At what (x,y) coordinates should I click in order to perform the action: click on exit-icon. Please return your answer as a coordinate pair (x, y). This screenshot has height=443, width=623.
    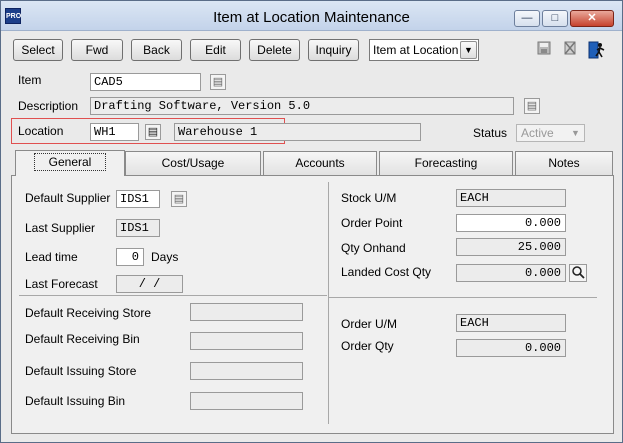
    Looking at the image, I should click on (597, 50).